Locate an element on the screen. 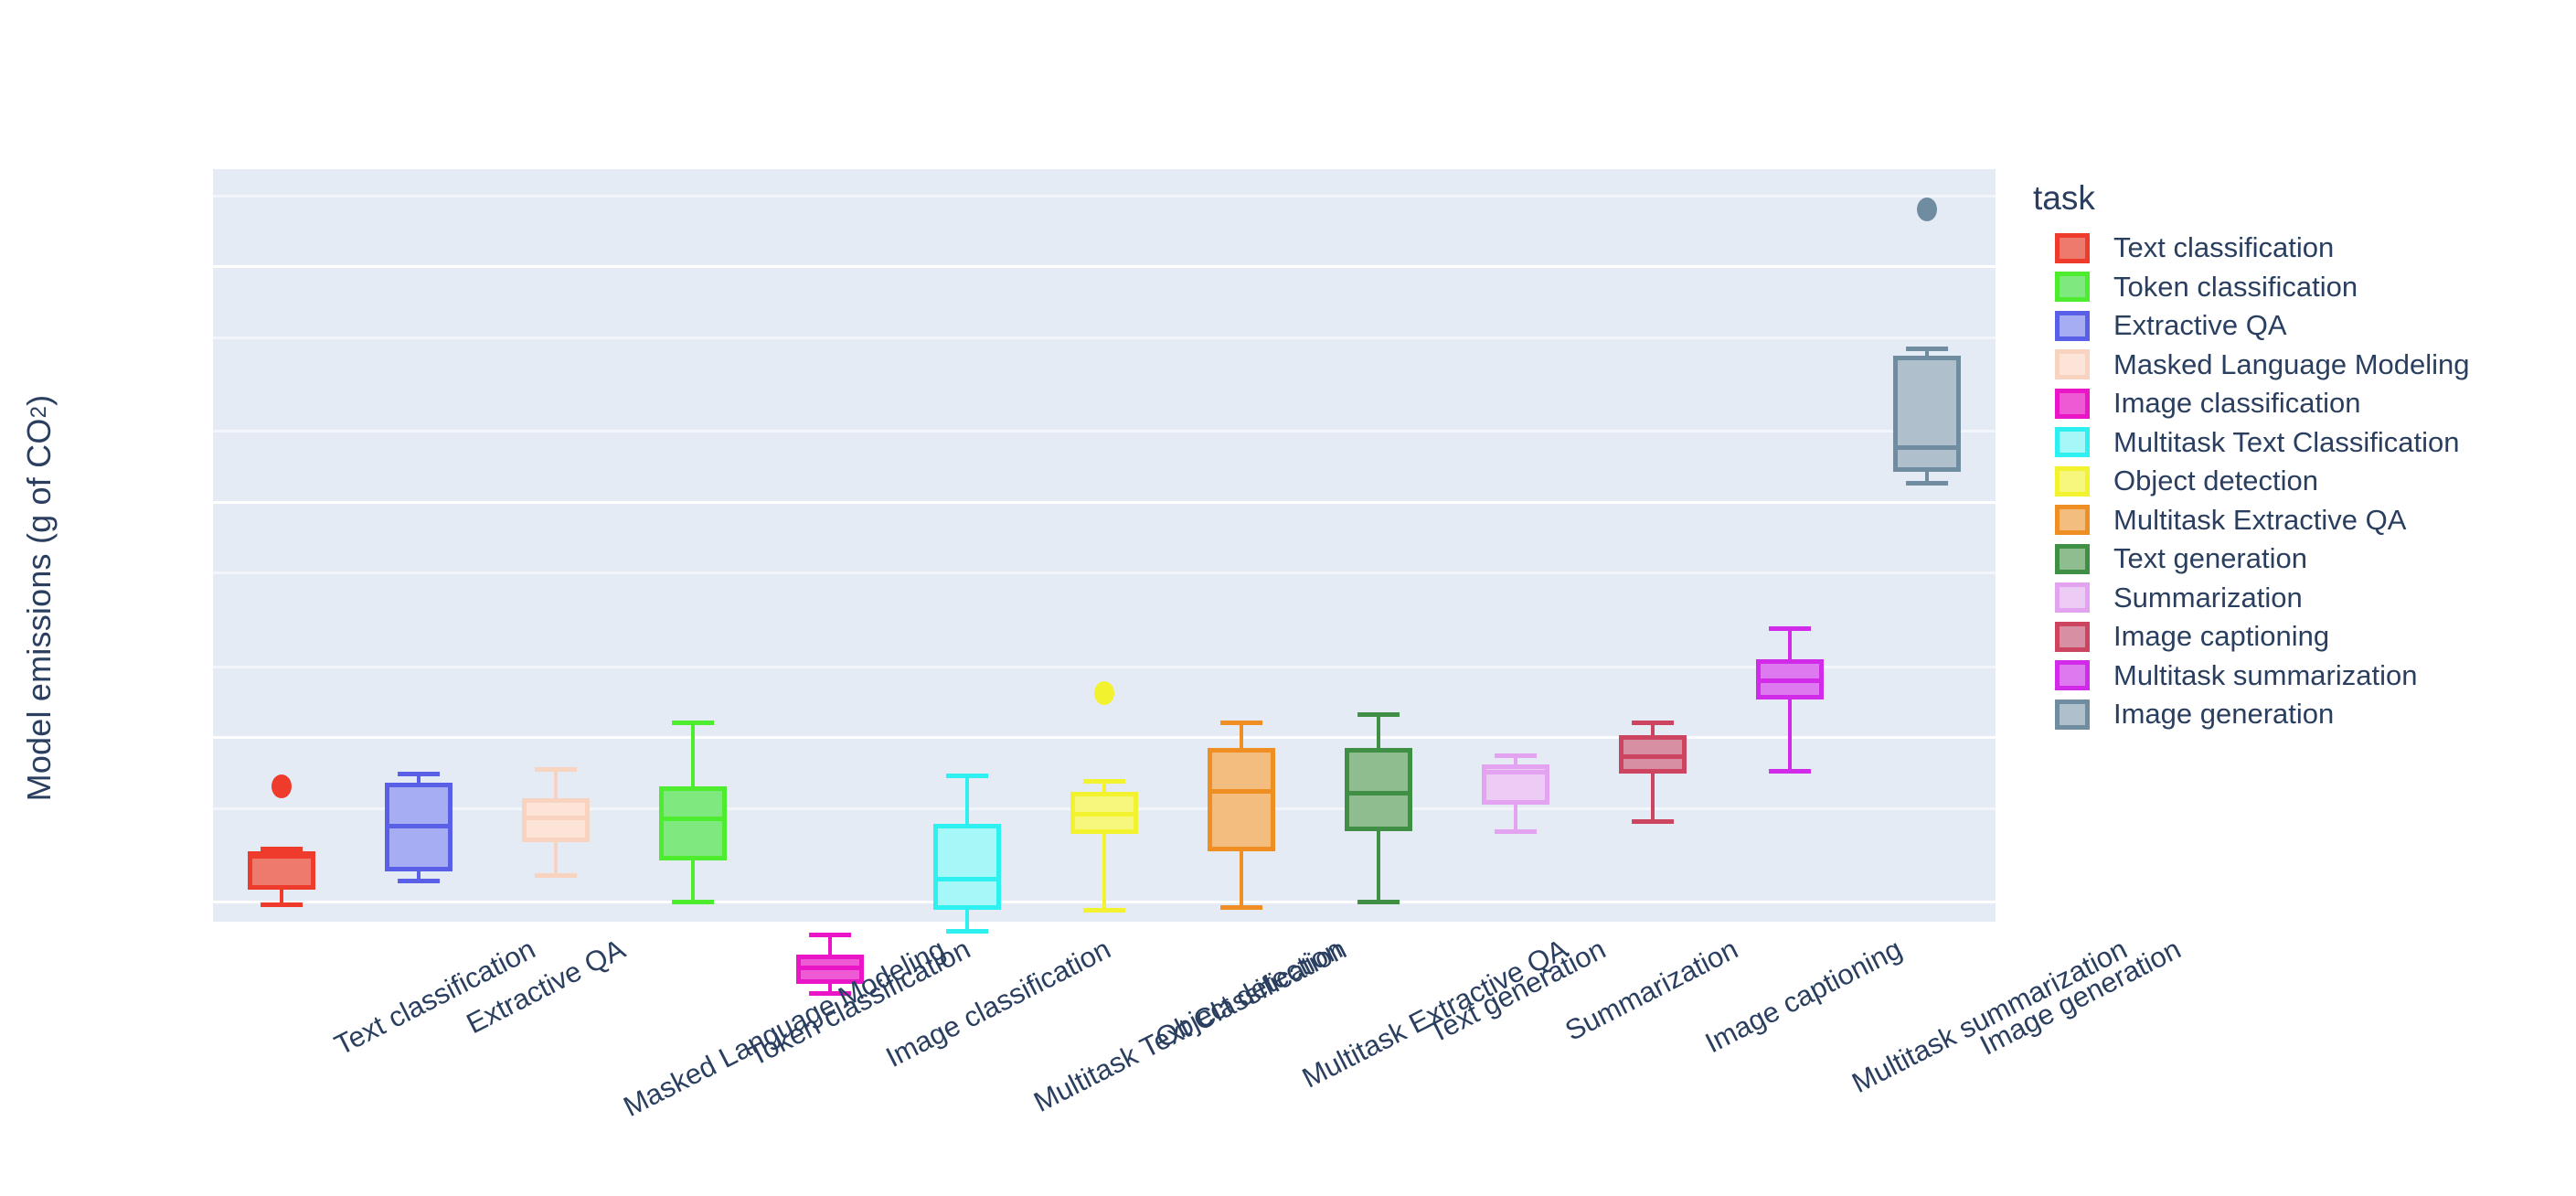 This screenshot has height=1196, width=2576. legend-item: Masked Language Modeling is located at coordinates (2296, 364).